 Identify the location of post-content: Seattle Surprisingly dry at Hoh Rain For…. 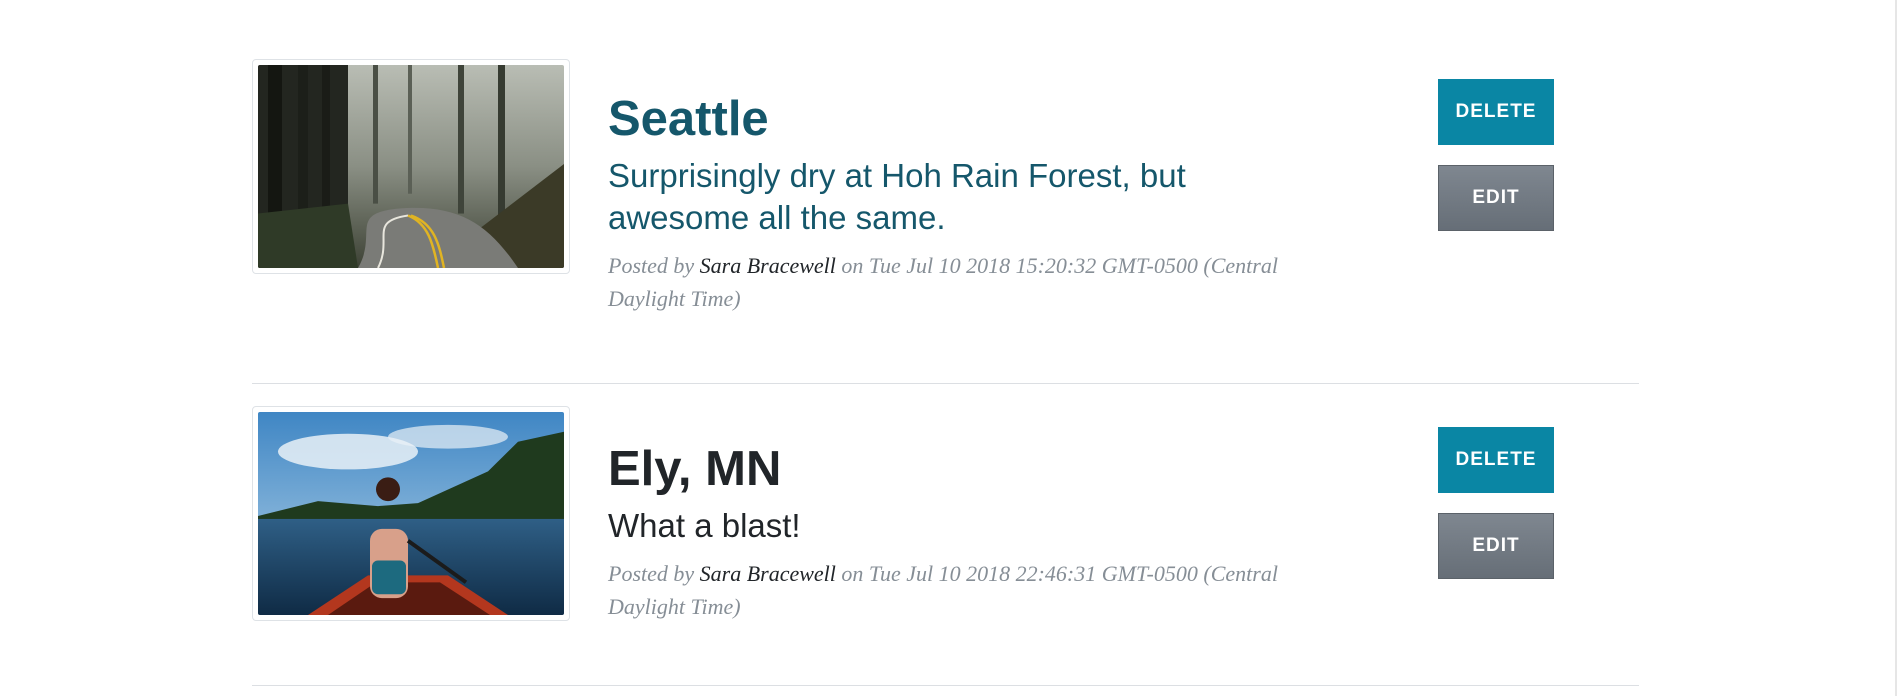
(968, 203).